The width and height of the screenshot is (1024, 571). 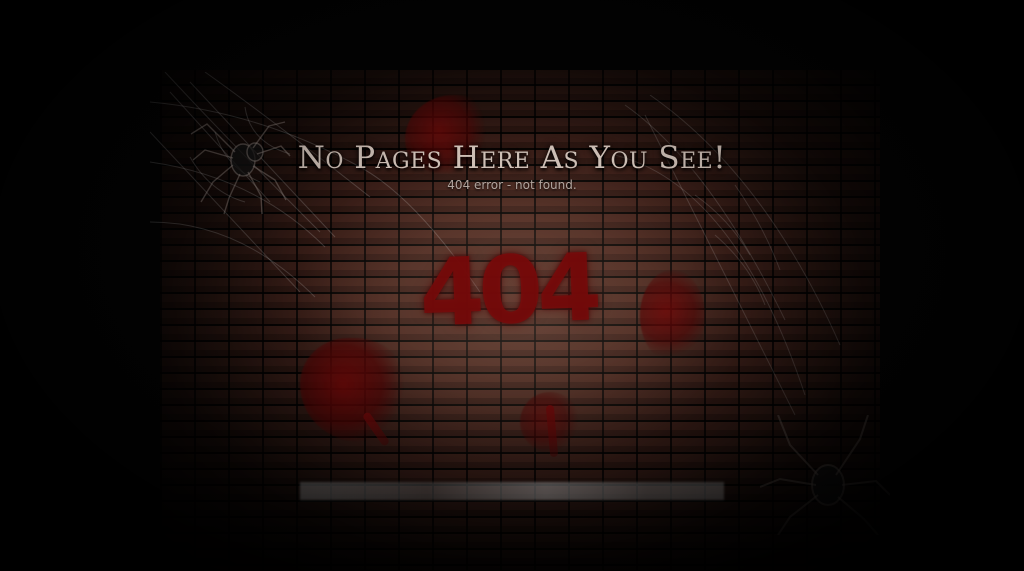 What do you see at coordinates (507, 290) in the screenshot?
I see `error-code-404: 404` at bounding box center [507, 290].